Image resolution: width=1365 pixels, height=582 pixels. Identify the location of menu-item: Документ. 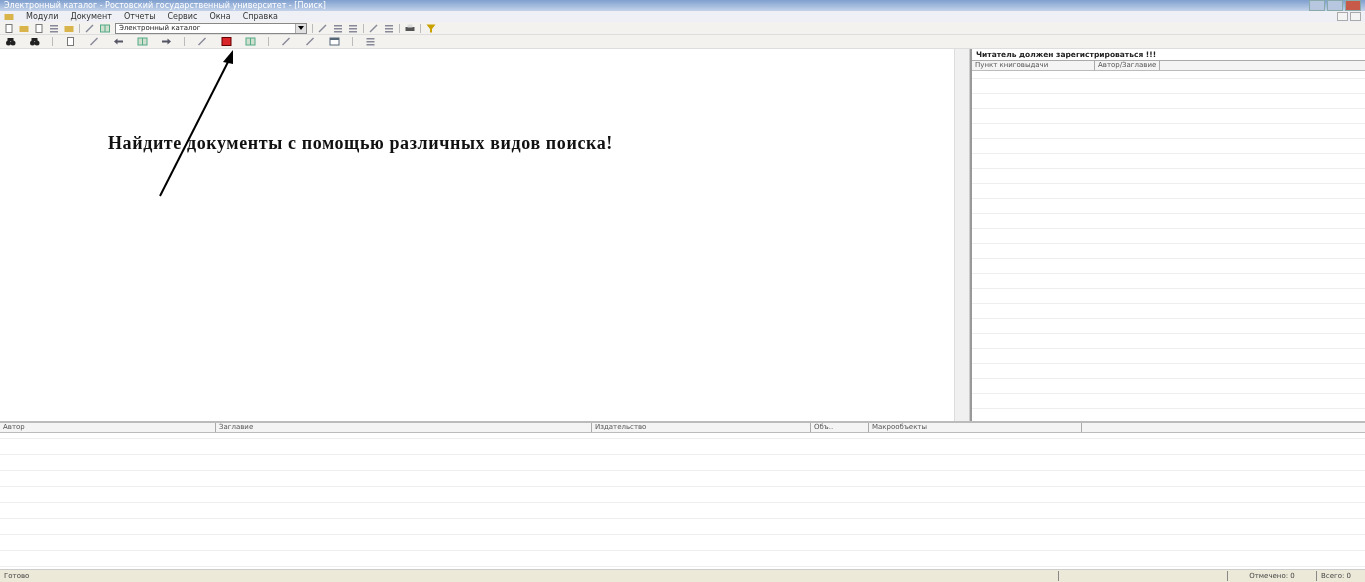
(91, 16).